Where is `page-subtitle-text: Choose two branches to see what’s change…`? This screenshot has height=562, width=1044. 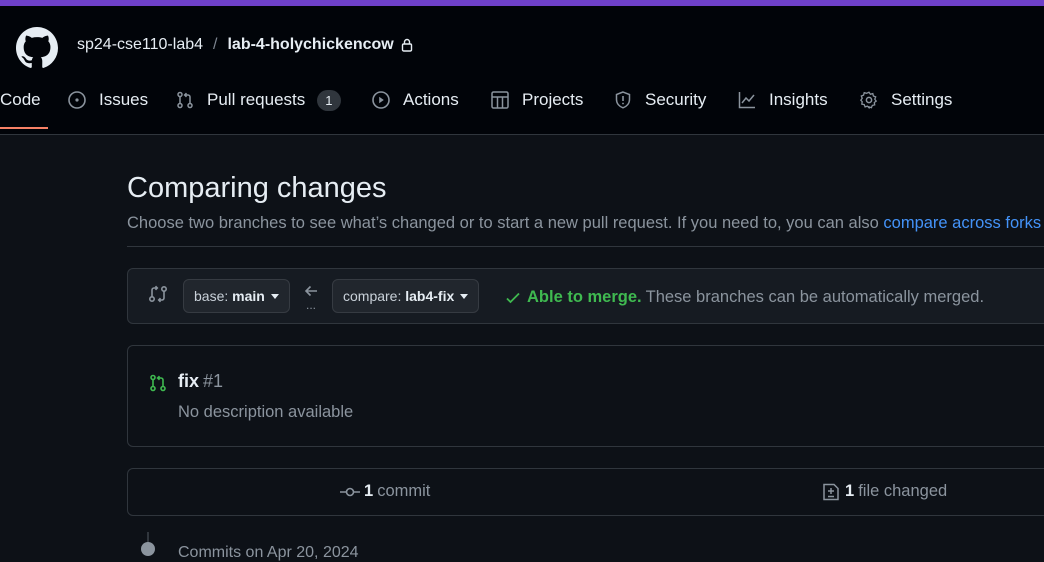
page-subtitle-text: Choose two branches to see what’s change… is located at coordinates (505, 223).